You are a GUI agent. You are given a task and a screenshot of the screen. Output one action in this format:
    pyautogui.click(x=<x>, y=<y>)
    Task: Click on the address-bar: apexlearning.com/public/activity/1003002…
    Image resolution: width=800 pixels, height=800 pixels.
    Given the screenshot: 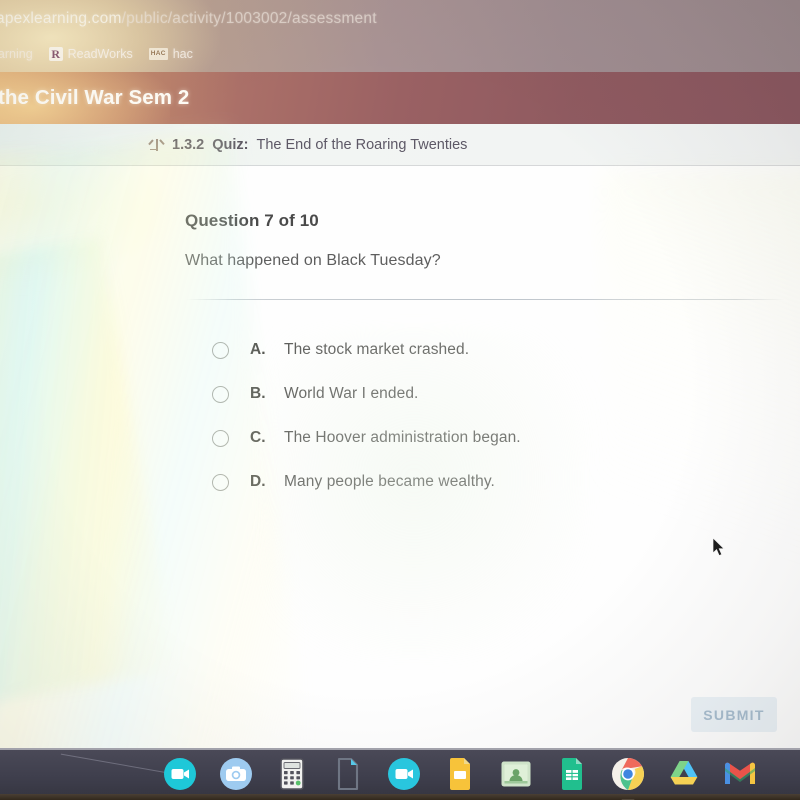 What is the action you would take?
    pyautogui.click(x=400, y=19)
    